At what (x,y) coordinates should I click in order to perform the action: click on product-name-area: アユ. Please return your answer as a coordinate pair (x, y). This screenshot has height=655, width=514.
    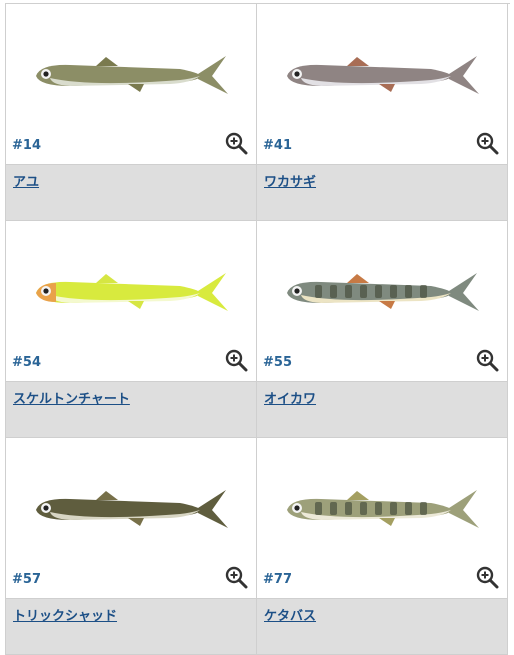
    Looking at the image, I should click on (131, 192).